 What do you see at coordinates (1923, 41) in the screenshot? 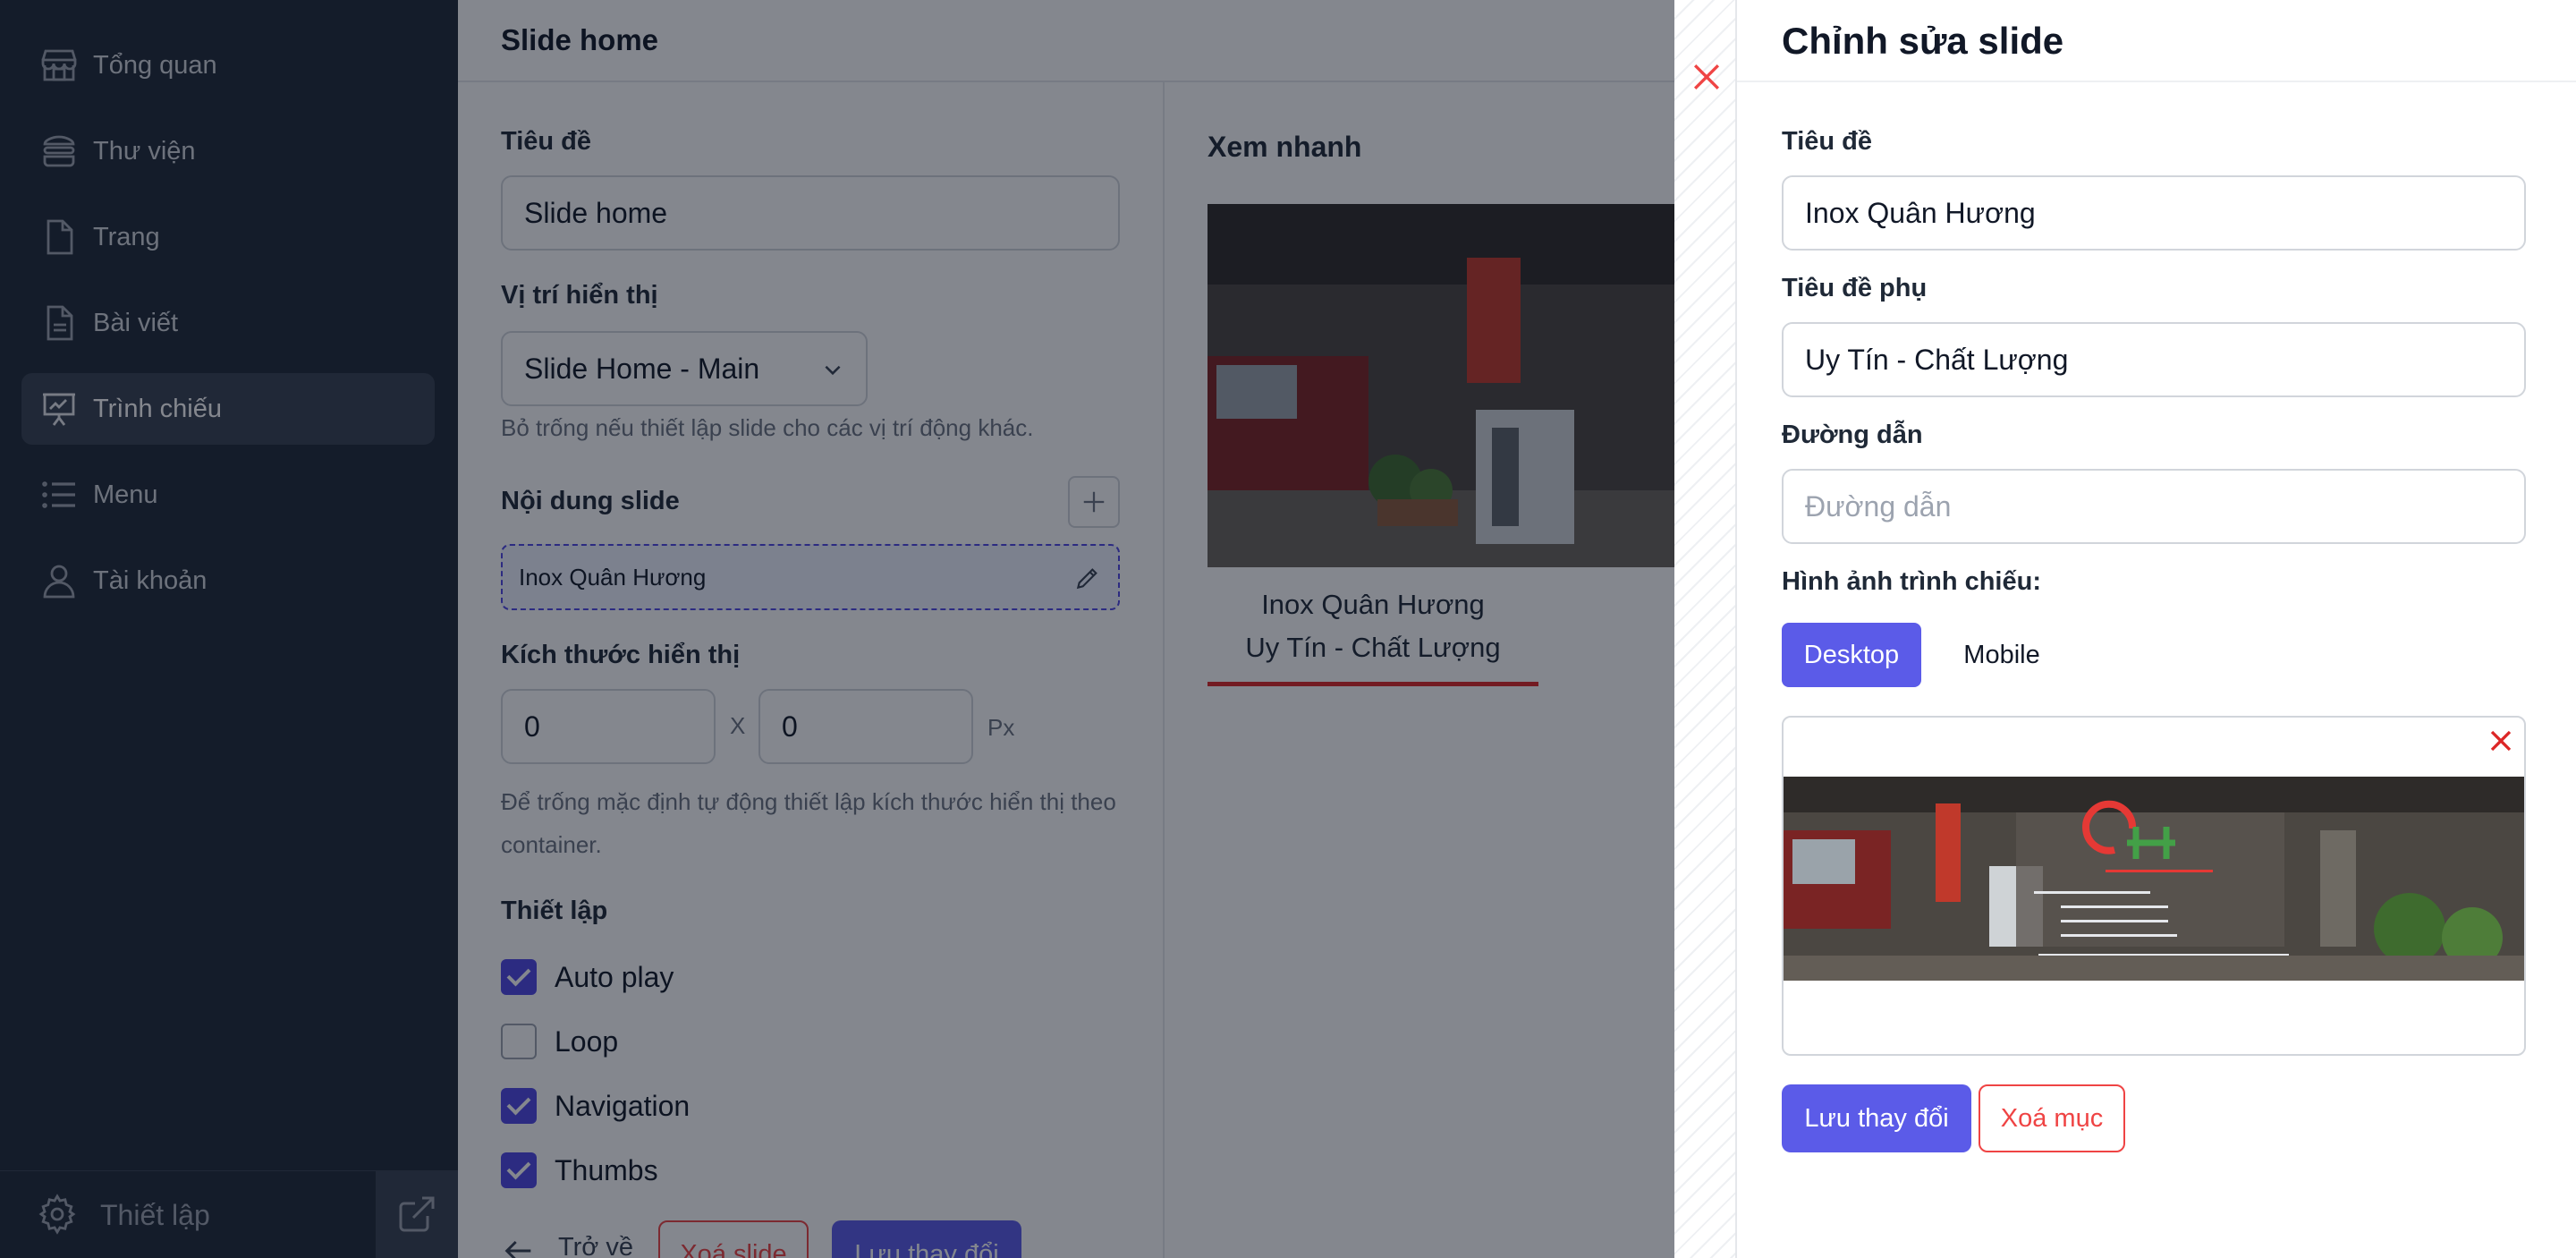
I see `drawer-title: Chỉnh sửa slide` at bounding box center [1923, 41].